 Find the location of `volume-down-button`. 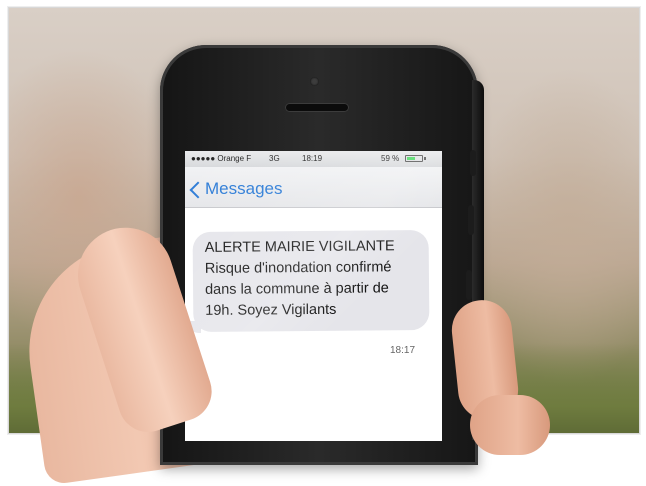

volume-down-button is located at coordinates (469, 285).